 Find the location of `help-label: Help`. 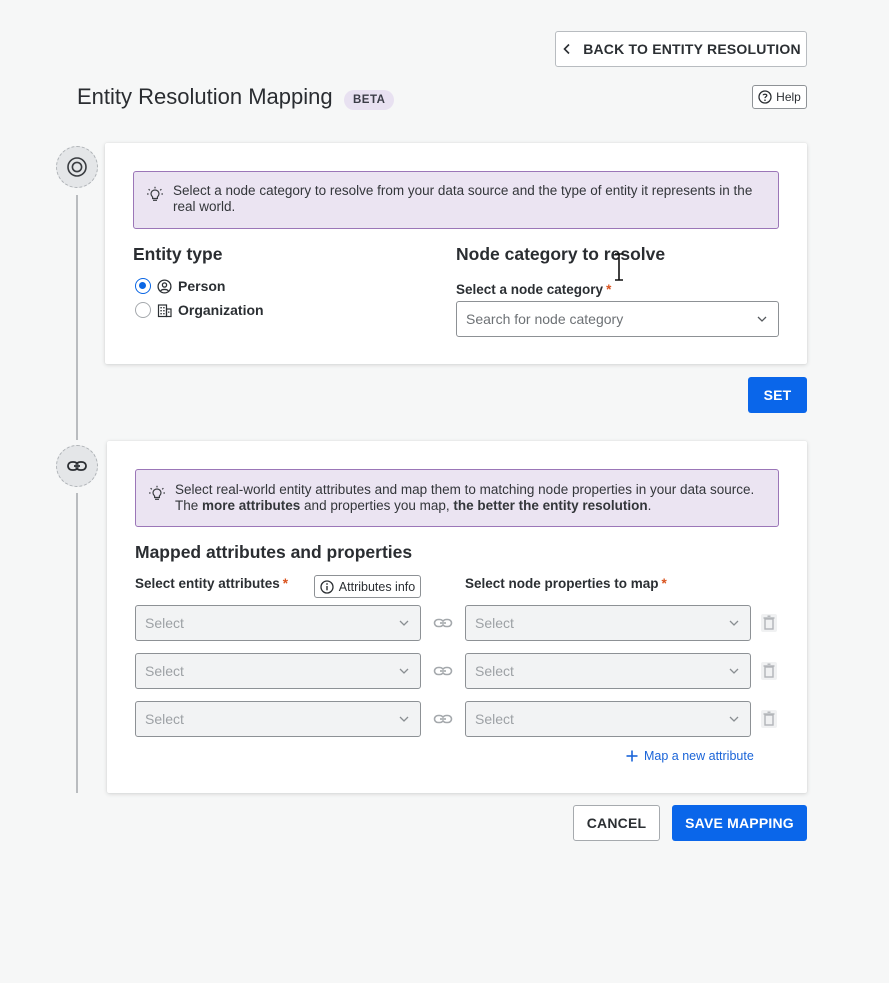

help-label: Help is located at coordinates (788, 97).